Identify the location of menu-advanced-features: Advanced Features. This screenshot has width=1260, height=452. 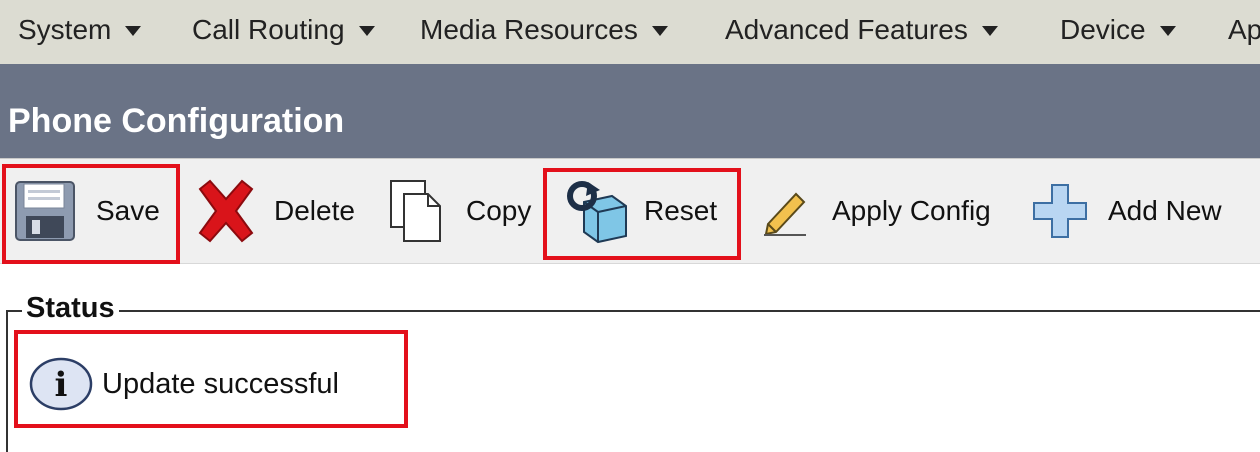
(861, 30).